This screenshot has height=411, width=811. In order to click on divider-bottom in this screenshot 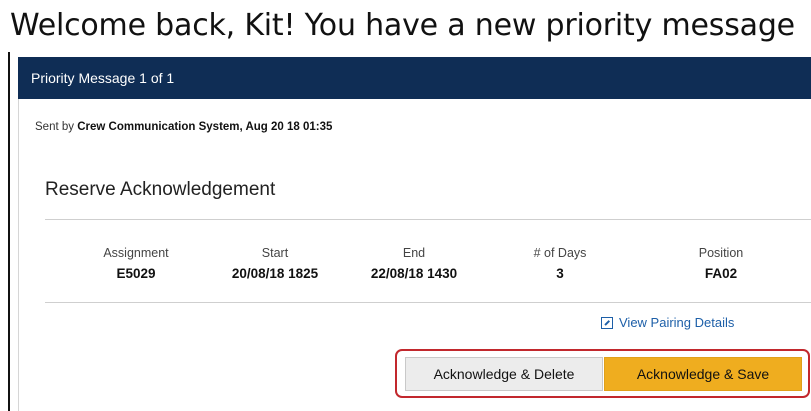, I will do `click(428, 302)`.